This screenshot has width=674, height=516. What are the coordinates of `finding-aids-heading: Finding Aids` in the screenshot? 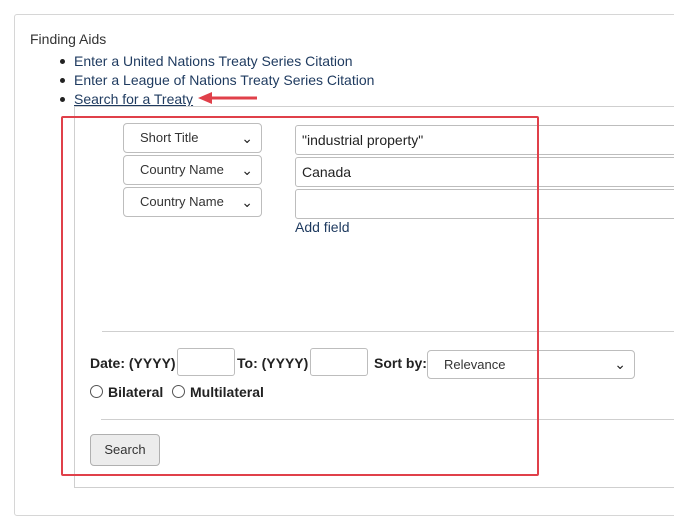 It's located at (68, 39).